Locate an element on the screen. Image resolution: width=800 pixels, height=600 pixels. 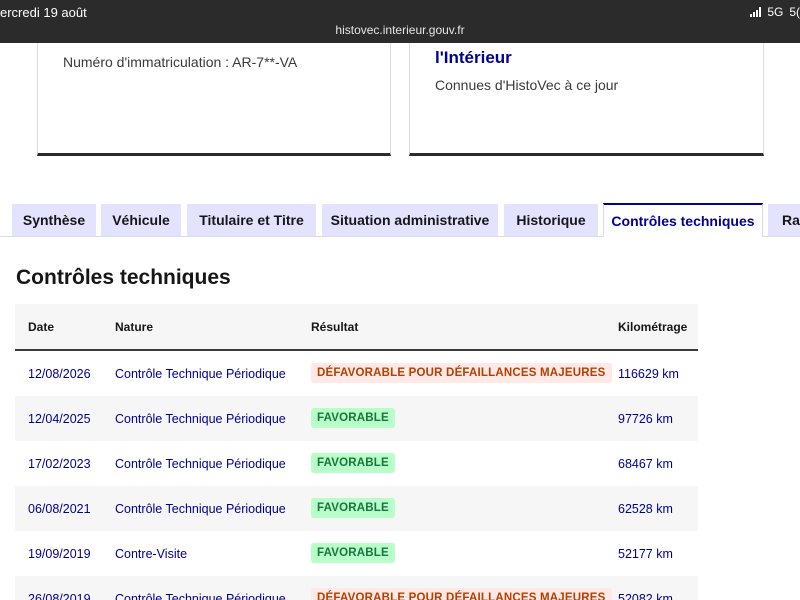
column-header-km: Kilométrage is located at coordinates (653, 327).